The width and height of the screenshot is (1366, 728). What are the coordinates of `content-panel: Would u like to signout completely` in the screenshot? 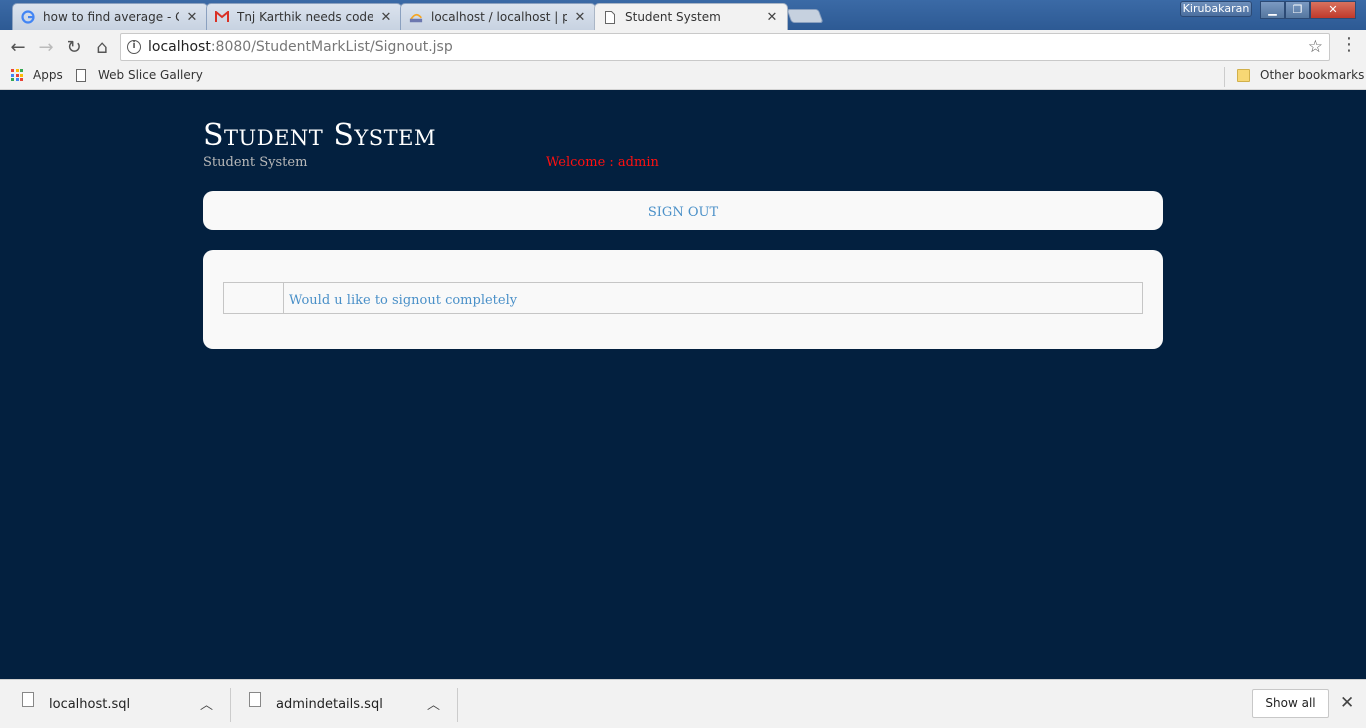 It's located at (683, 299).